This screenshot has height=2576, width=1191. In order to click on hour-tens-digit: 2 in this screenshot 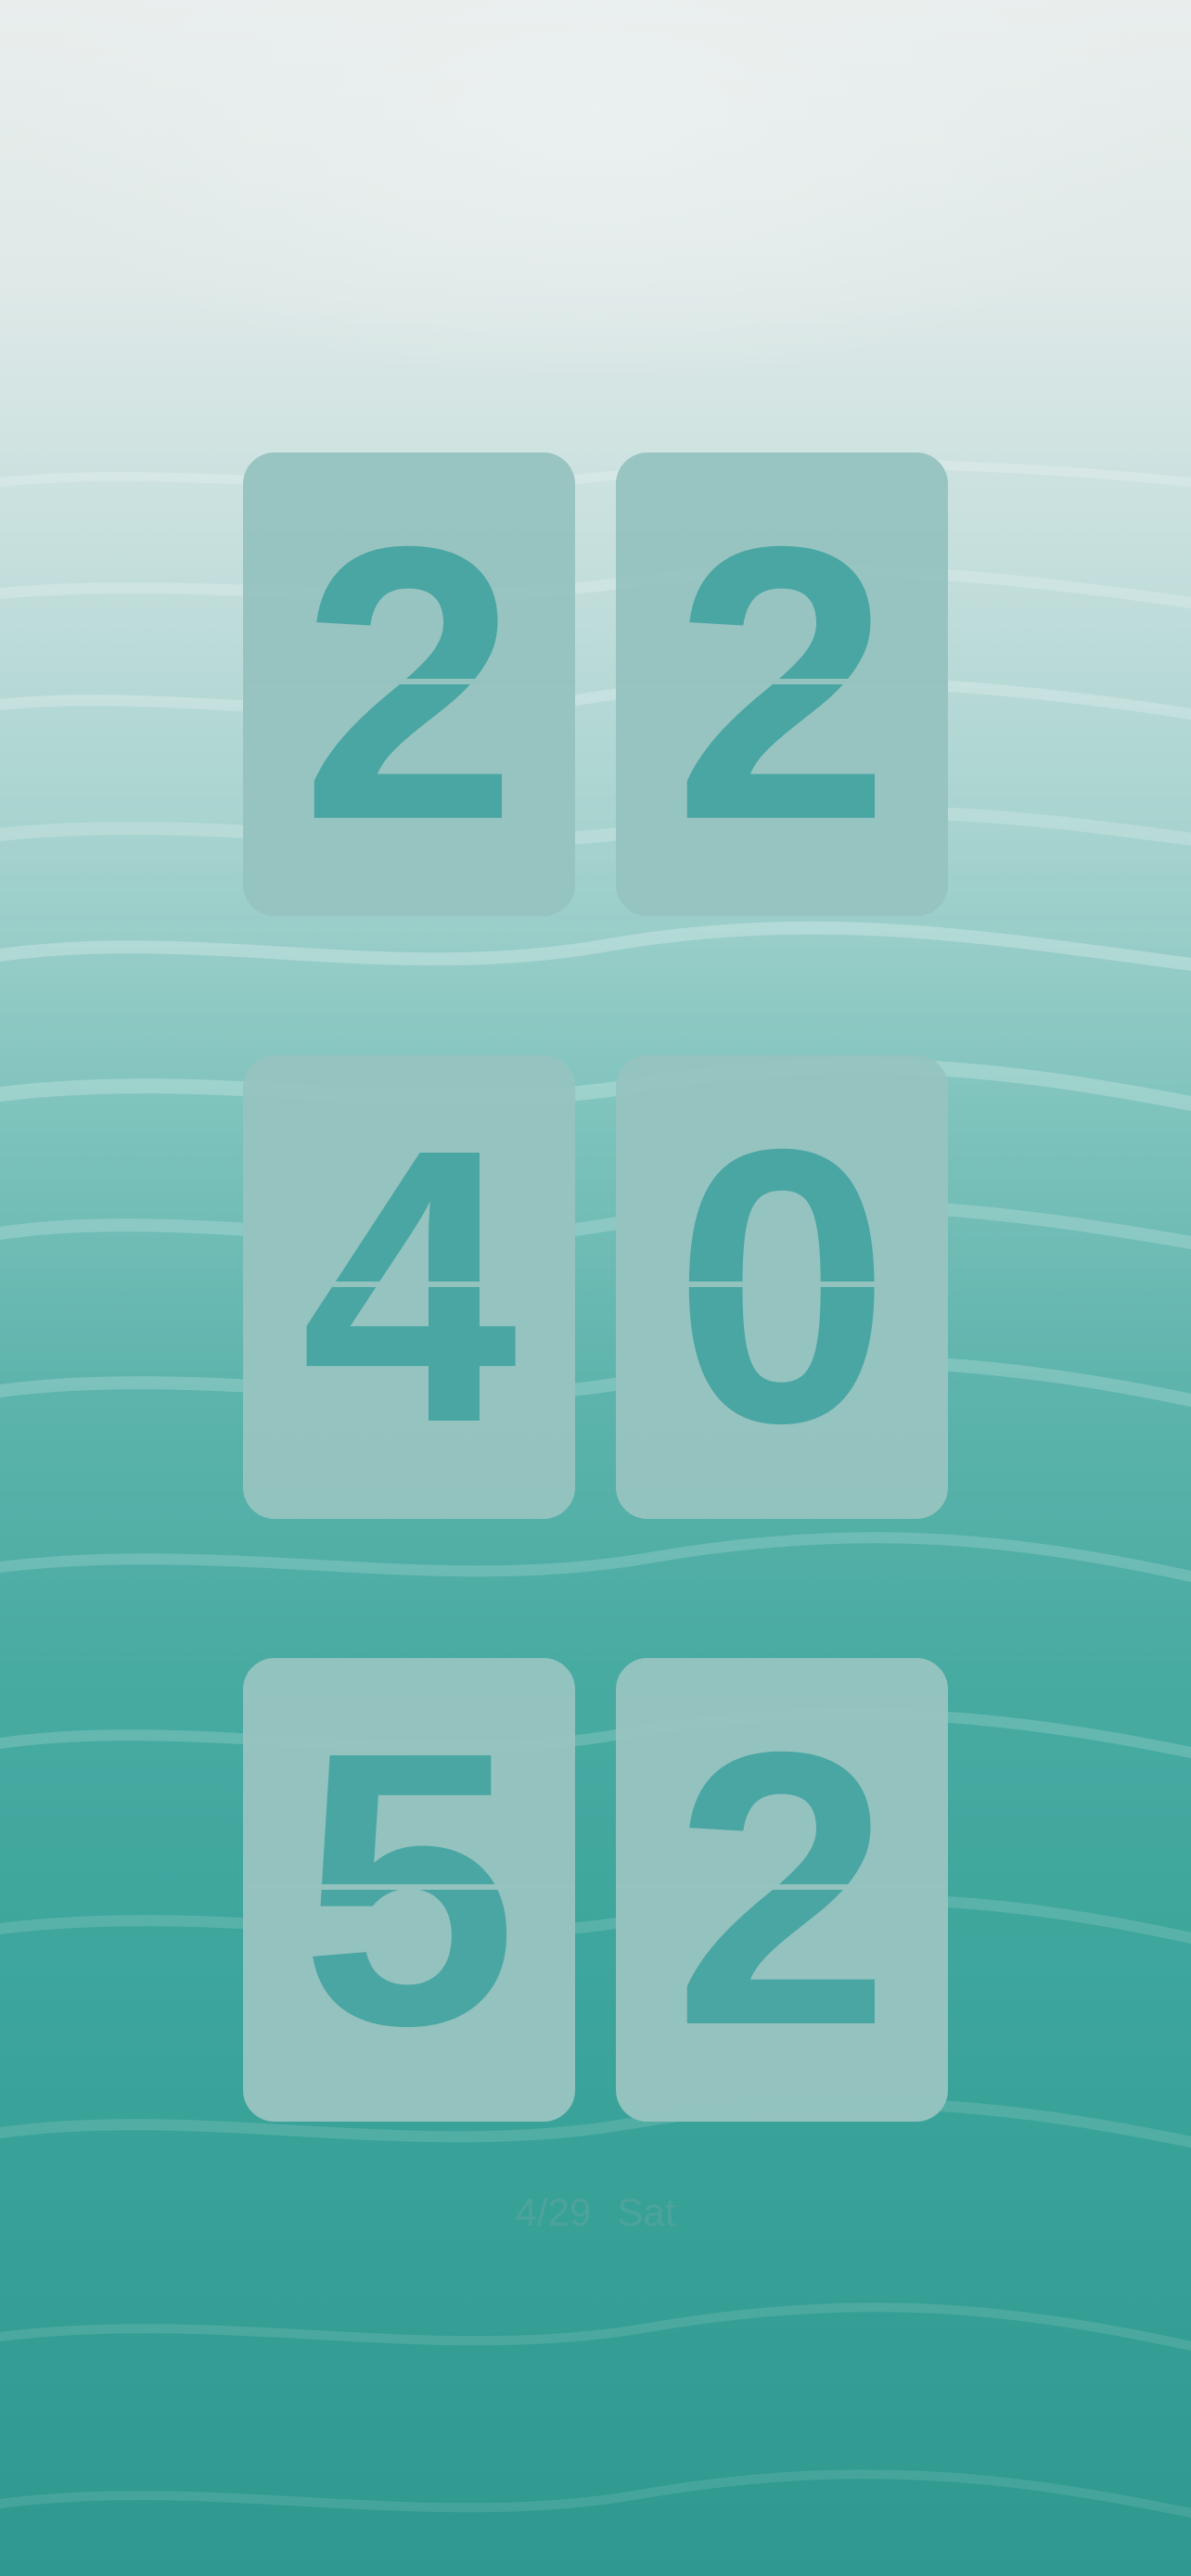, I will do `click(409, 683)`.